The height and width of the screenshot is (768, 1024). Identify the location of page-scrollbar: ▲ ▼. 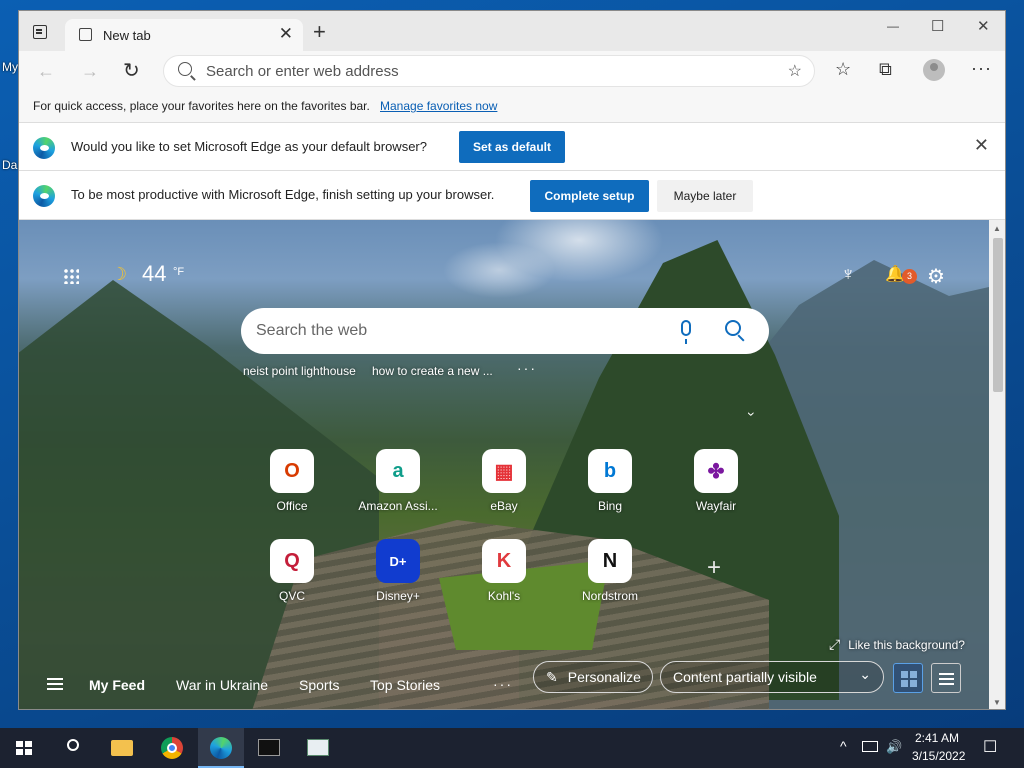
(997, 464).